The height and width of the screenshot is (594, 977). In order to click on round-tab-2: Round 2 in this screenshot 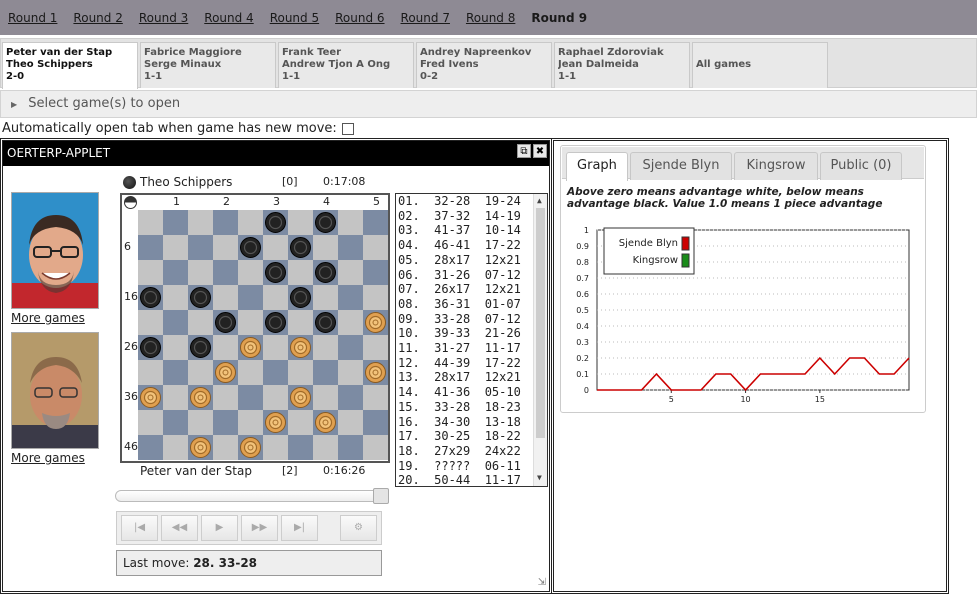, I will do `click(97, 18)`.